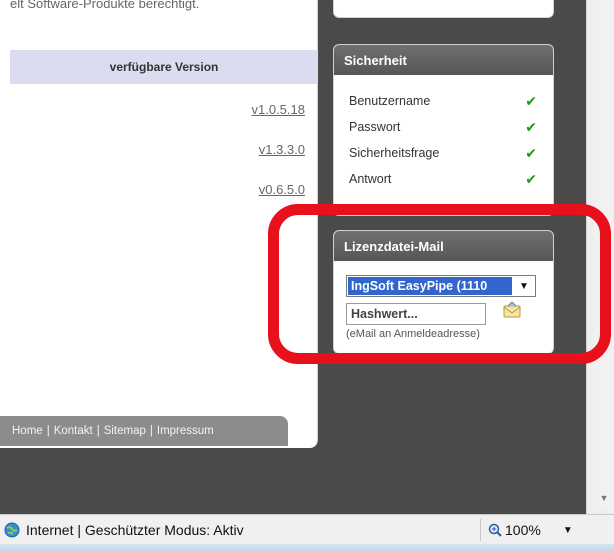  Describe the element at coordinates (185, 431) in the screenshot. I see `footer-link-impressum: Impressum` at that location.